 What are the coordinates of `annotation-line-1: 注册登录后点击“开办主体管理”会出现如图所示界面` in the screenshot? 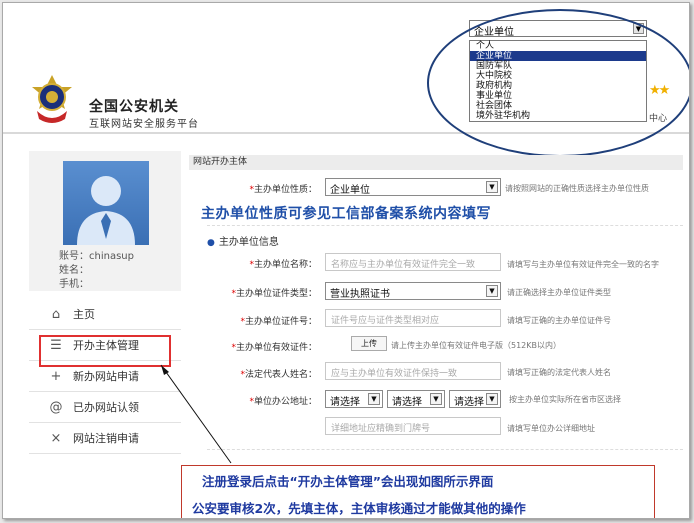 It's located at (348, 481).